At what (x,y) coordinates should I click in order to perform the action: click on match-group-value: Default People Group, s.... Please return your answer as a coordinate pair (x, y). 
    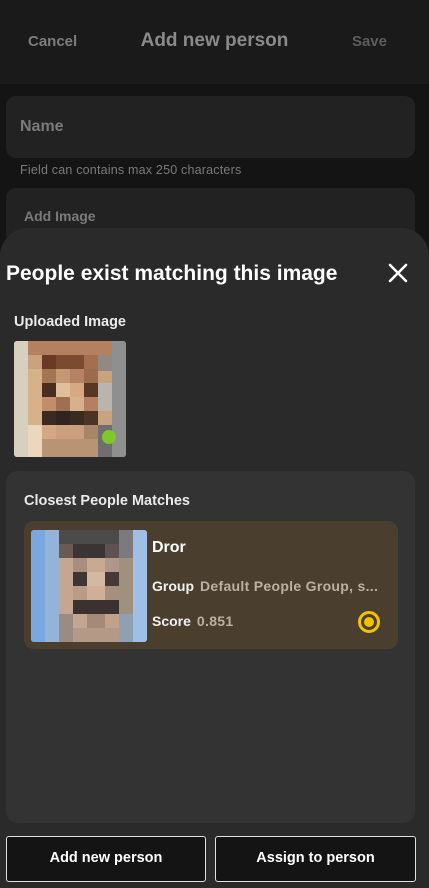
    Looking at the image, I should click on (289, 586).